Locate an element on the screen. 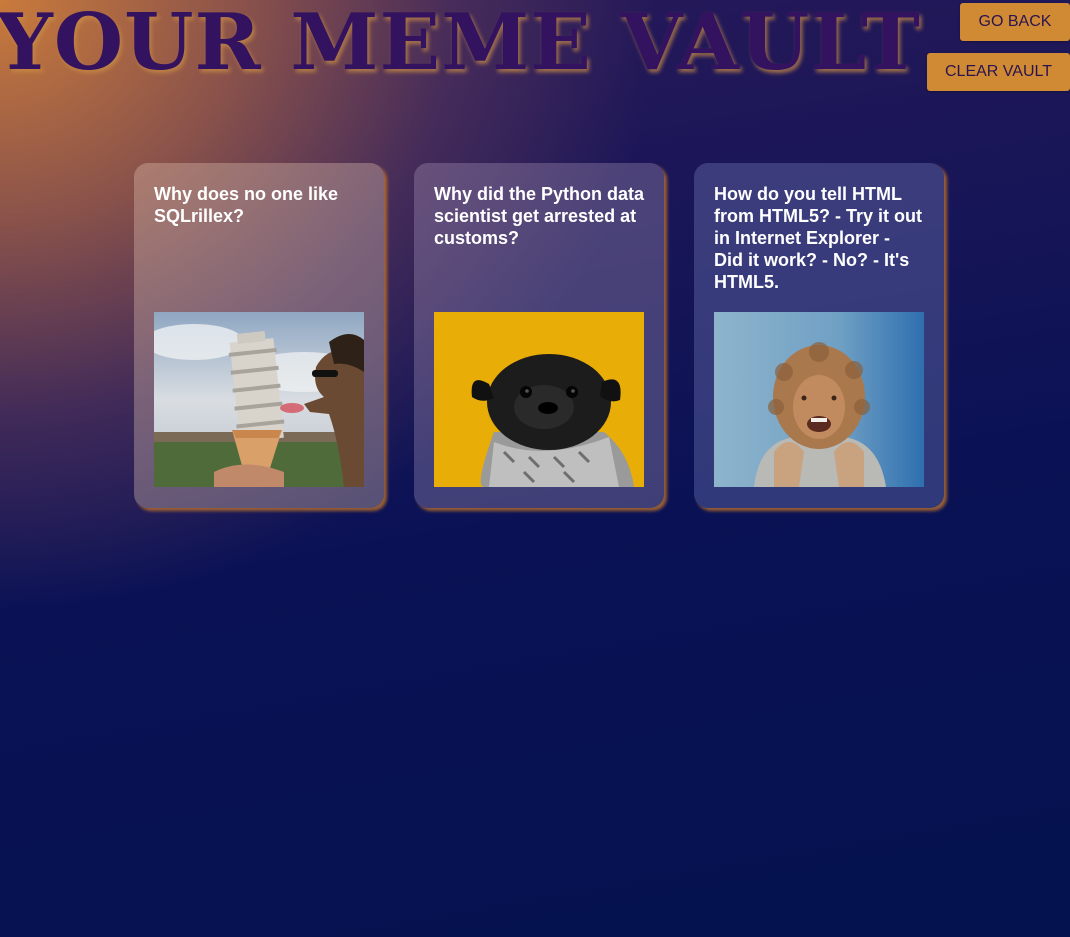 This screenshot has width=1070, height=937. meme-card: Why does no one like SQLrillex? is located at coordinates (259, 335).